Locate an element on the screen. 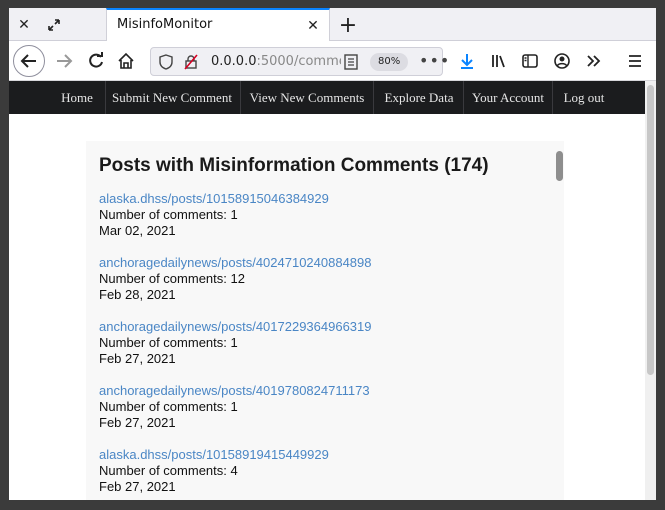 The height and width of the screenshot is (510, 665). post-date: Feb 28, 2021 is located at coordinates (137, 294).